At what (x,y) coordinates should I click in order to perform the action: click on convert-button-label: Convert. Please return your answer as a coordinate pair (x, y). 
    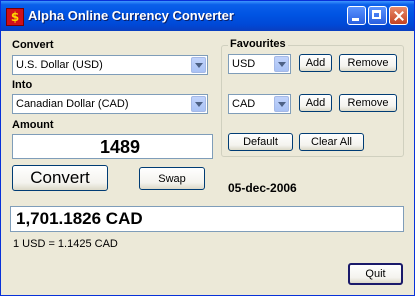
    Looking at the image, I should click on (60, 177).